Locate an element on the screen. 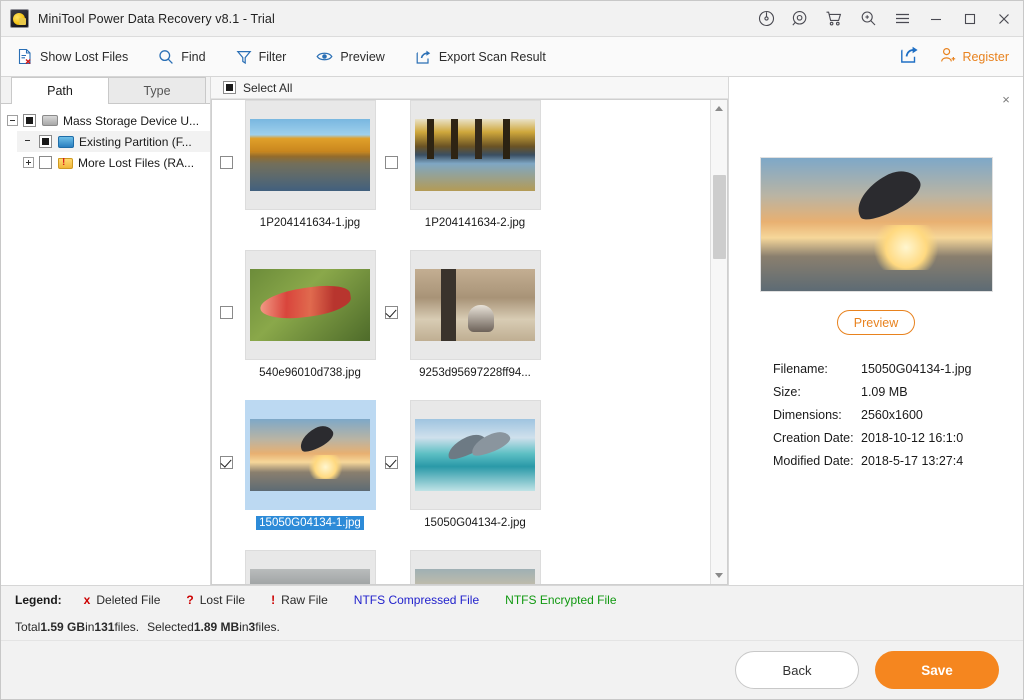 The image size is (1024, 700). file-name: 15050G04134-1.jpg is located at coordinates (310, 523).